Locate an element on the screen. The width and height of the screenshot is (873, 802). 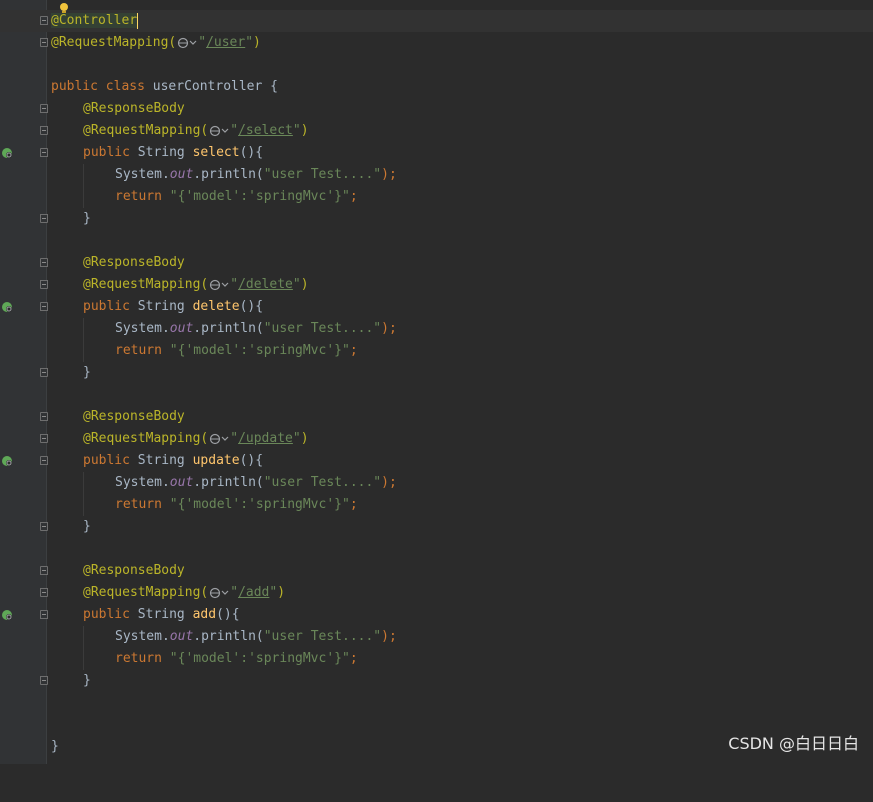
code-text: public String select(){ is located at coordinates (173, 152).